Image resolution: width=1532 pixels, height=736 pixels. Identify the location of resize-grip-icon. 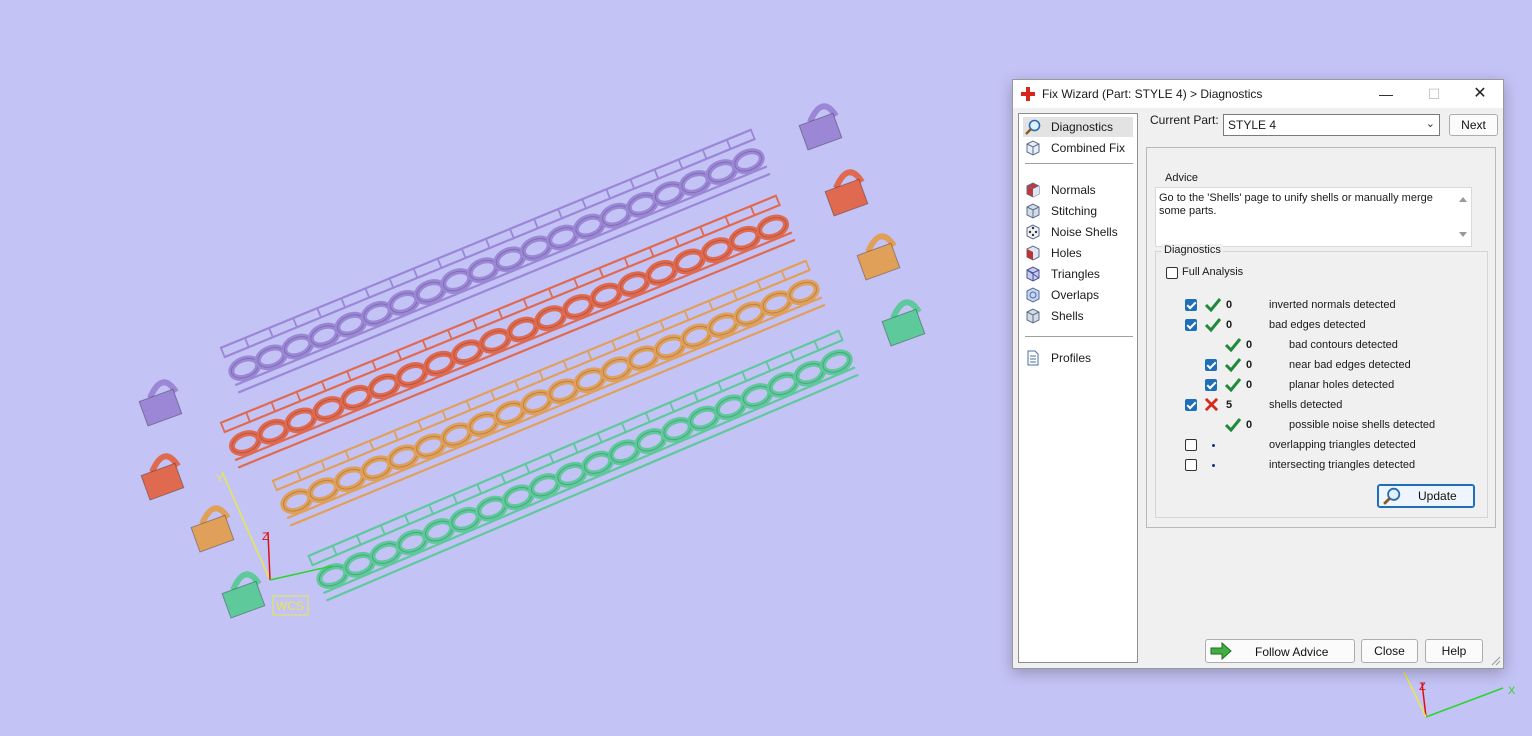
(1496, 661).